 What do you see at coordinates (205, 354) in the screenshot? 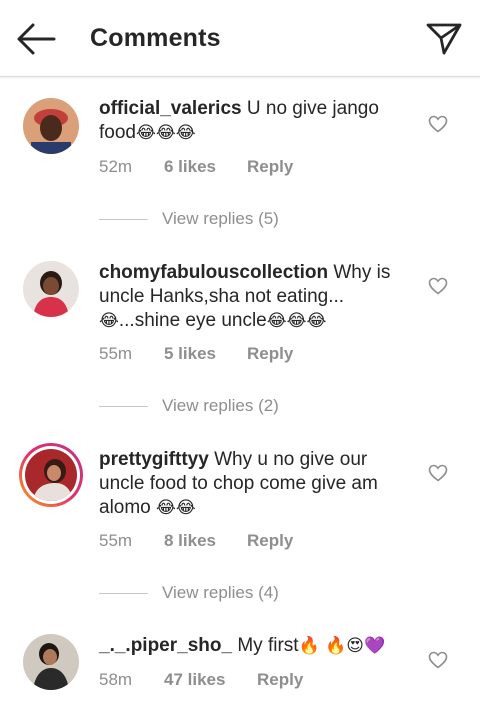
I see `comment-likes: 5 likes` at bounding box center [205, 354].